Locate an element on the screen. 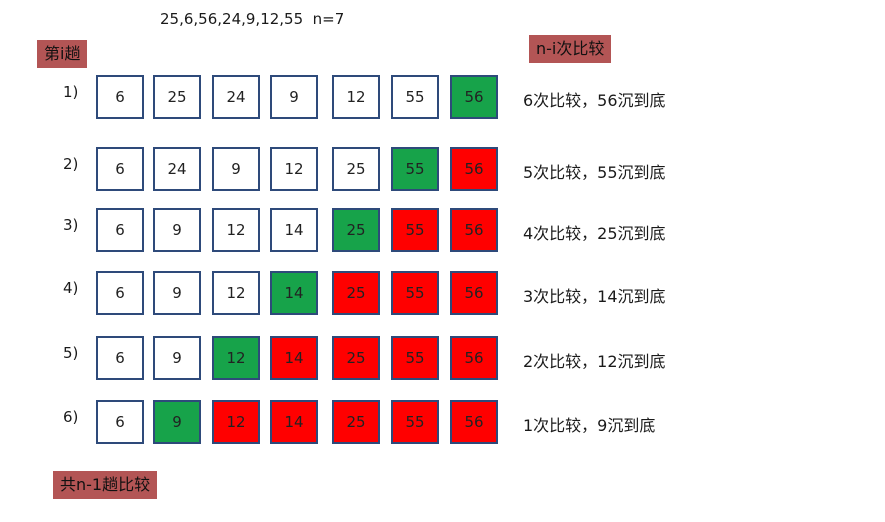  pass-label: 1) is located at coordinates (71, 92).